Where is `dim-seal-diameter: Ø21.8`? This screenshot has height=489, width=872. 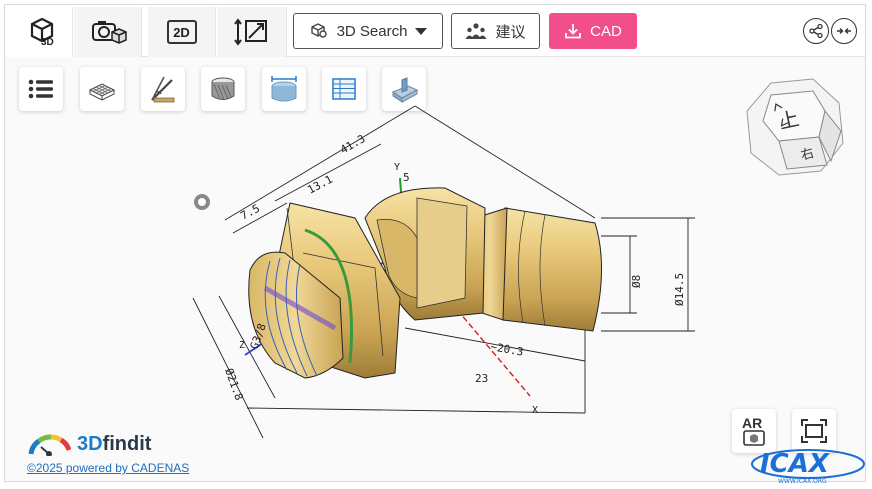 dim-seal-diameter: Ø21.8 is located at coordinates (234, 385).